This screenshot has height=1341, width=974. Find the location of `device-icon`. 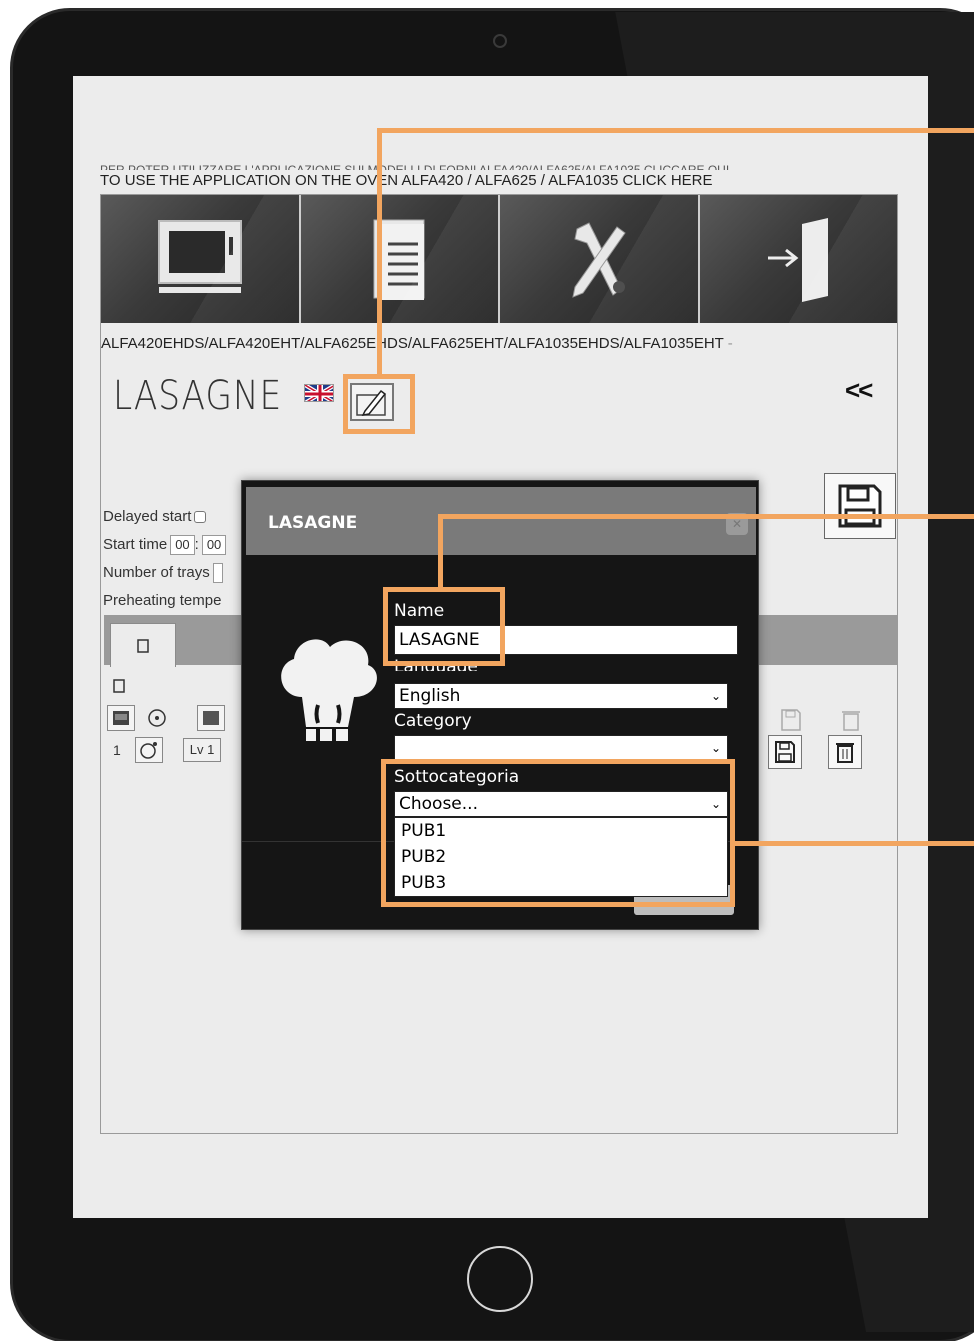

device-icon is located at coordinates (119, 688).